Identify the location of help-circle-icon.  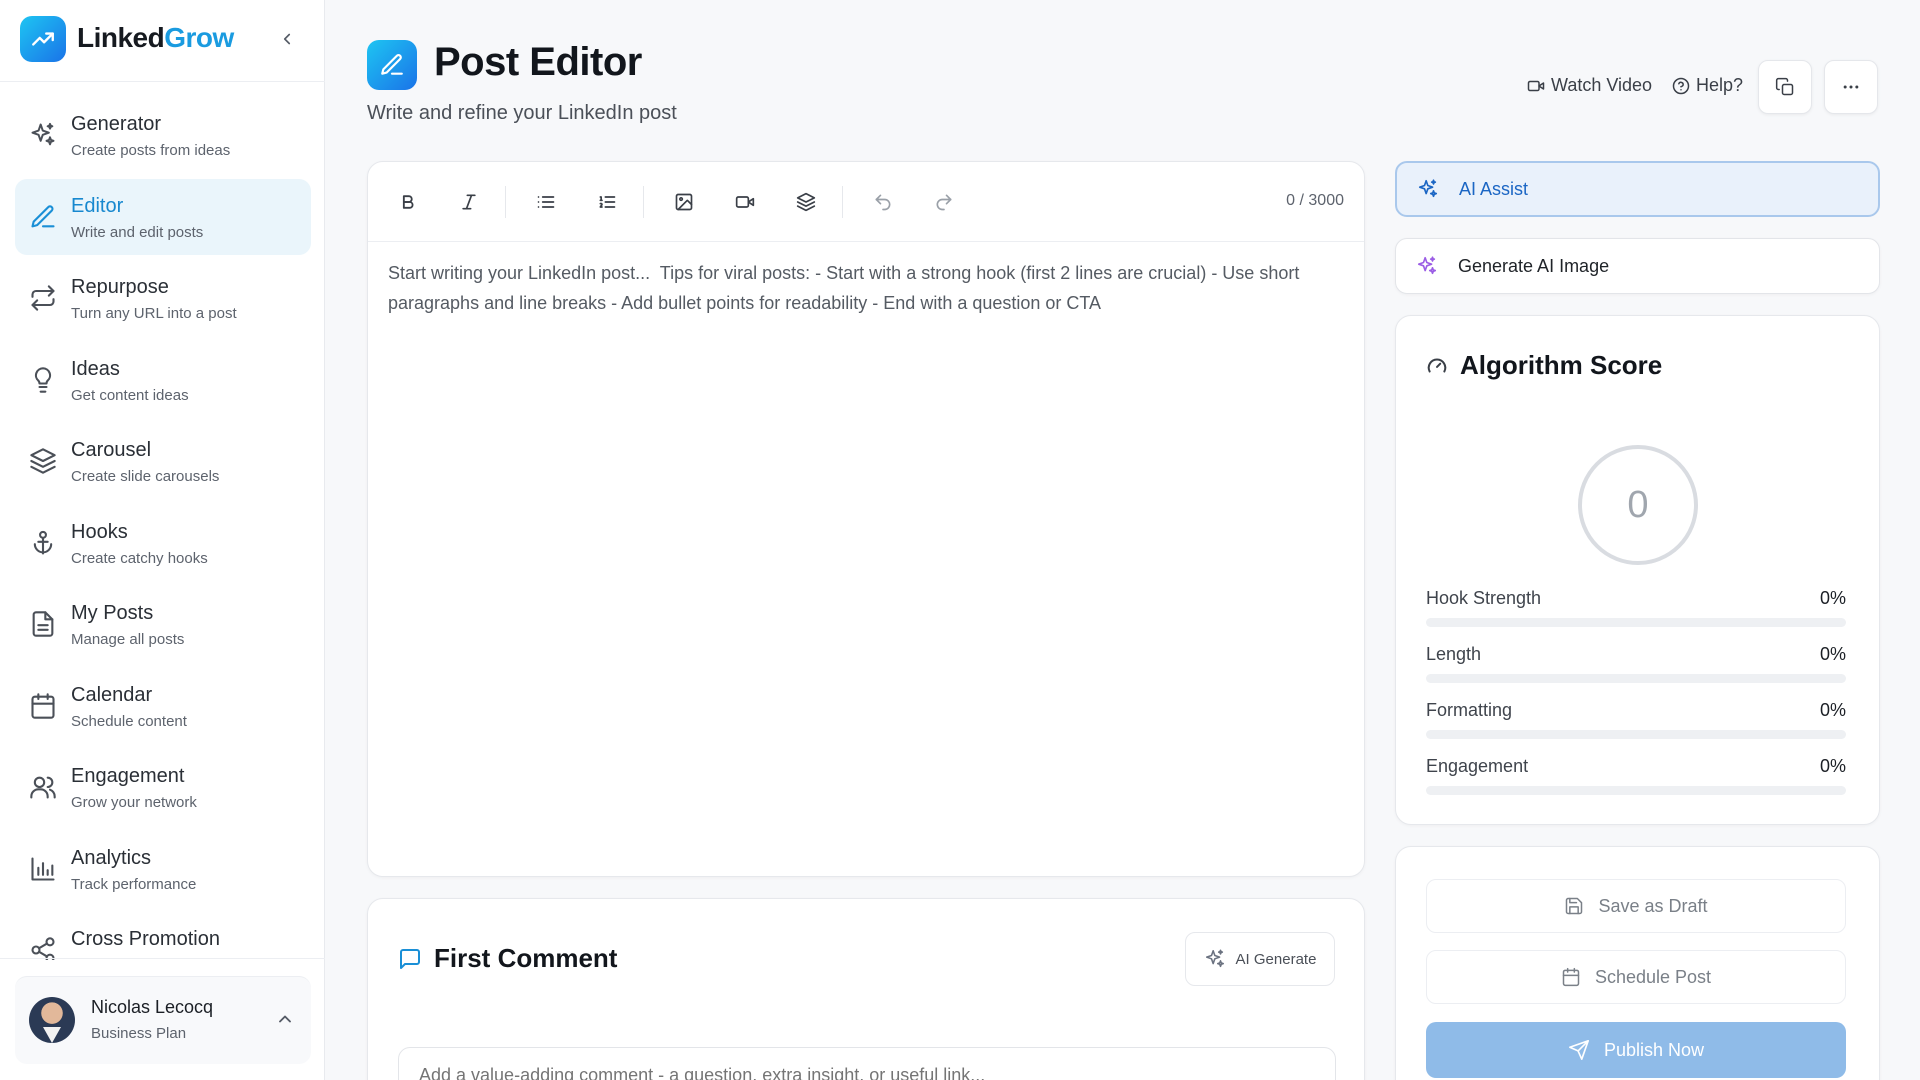
(1681, 85).